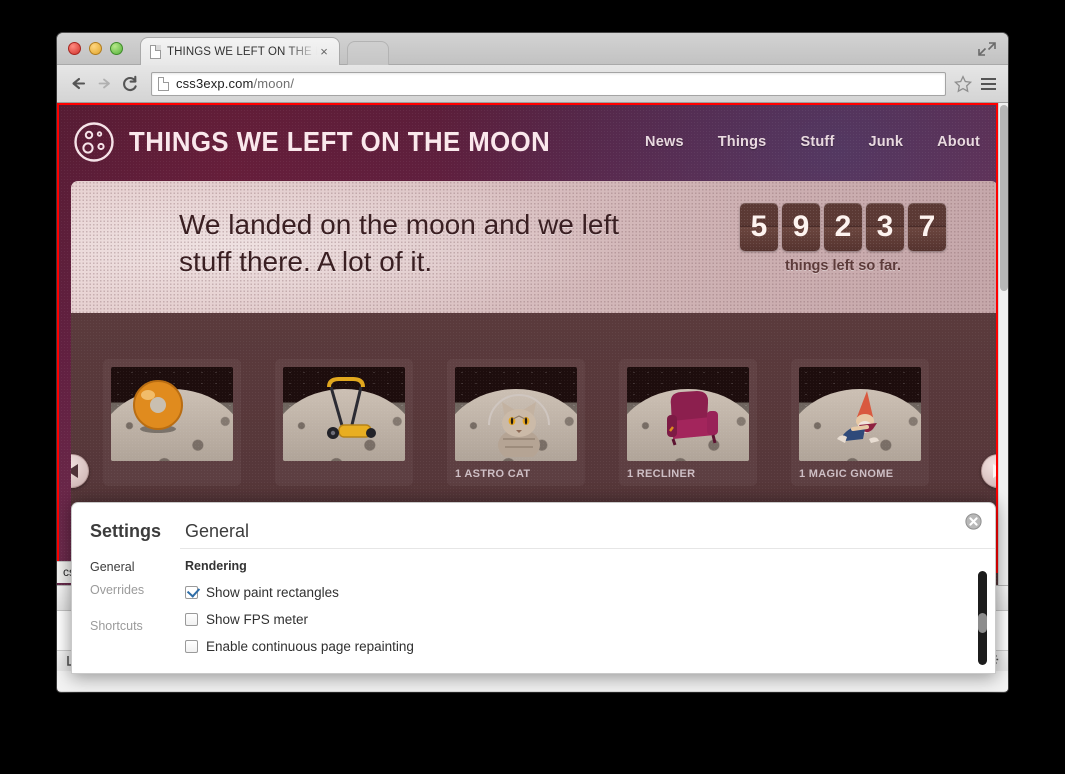 Image resolution: width=1065 pixels, height=774 pixels. What do you see at coordinates (548, 83) in the screenshot?
I see `address-bar: css3exp.com/moon/` at bounding box center [548, 83].